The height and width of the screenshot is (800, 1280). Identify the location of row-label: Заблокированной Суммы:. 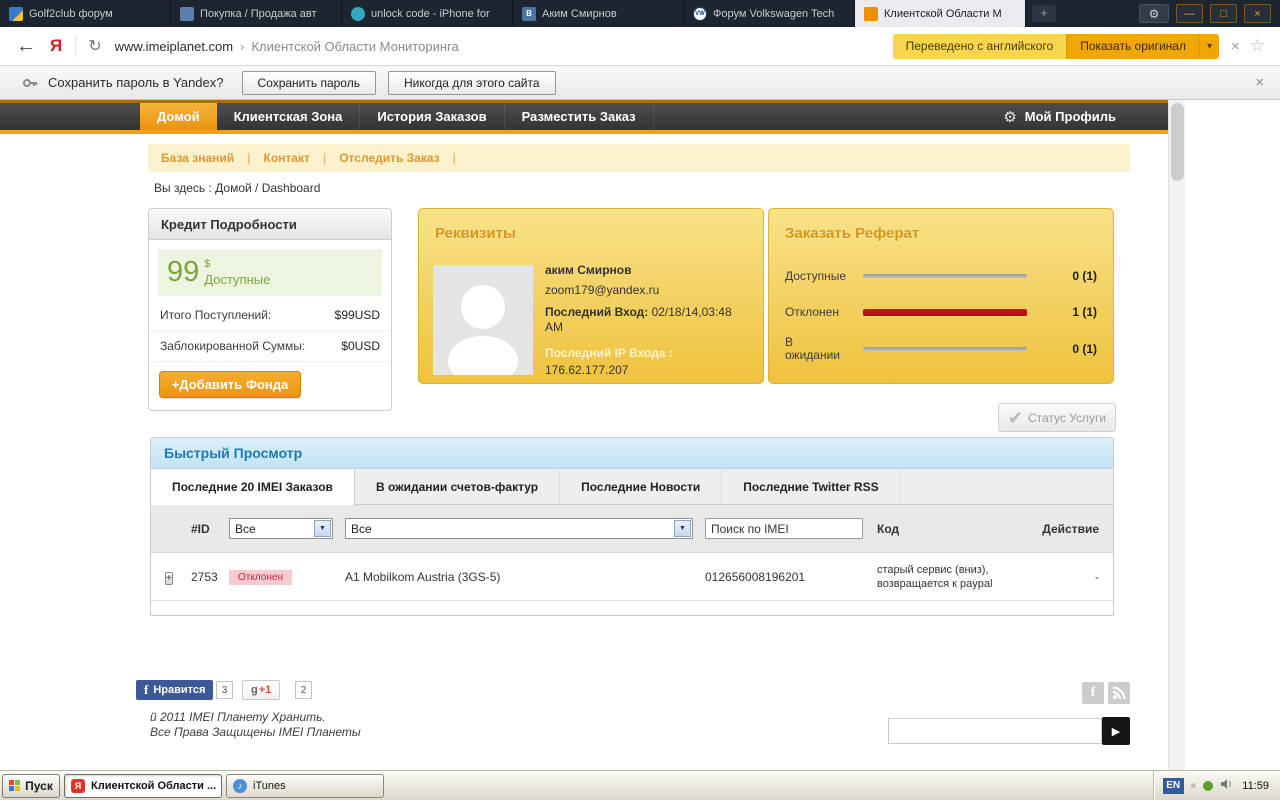
(233, 346).